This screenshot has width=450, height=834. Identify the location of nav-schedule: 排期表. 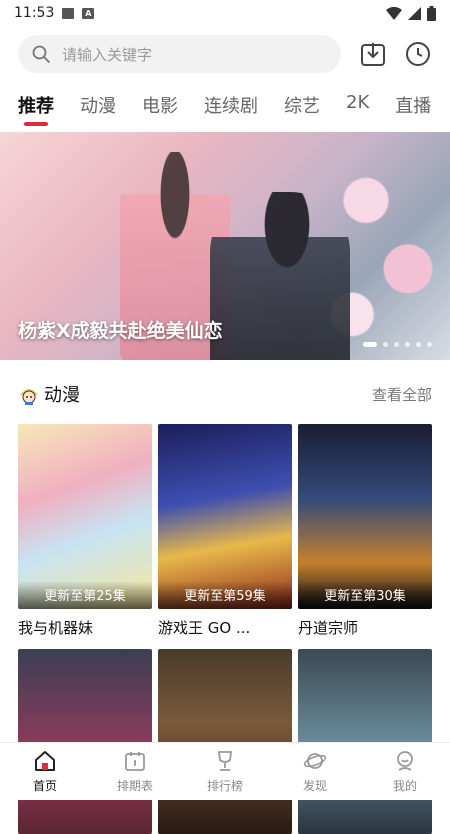
(135, 771).